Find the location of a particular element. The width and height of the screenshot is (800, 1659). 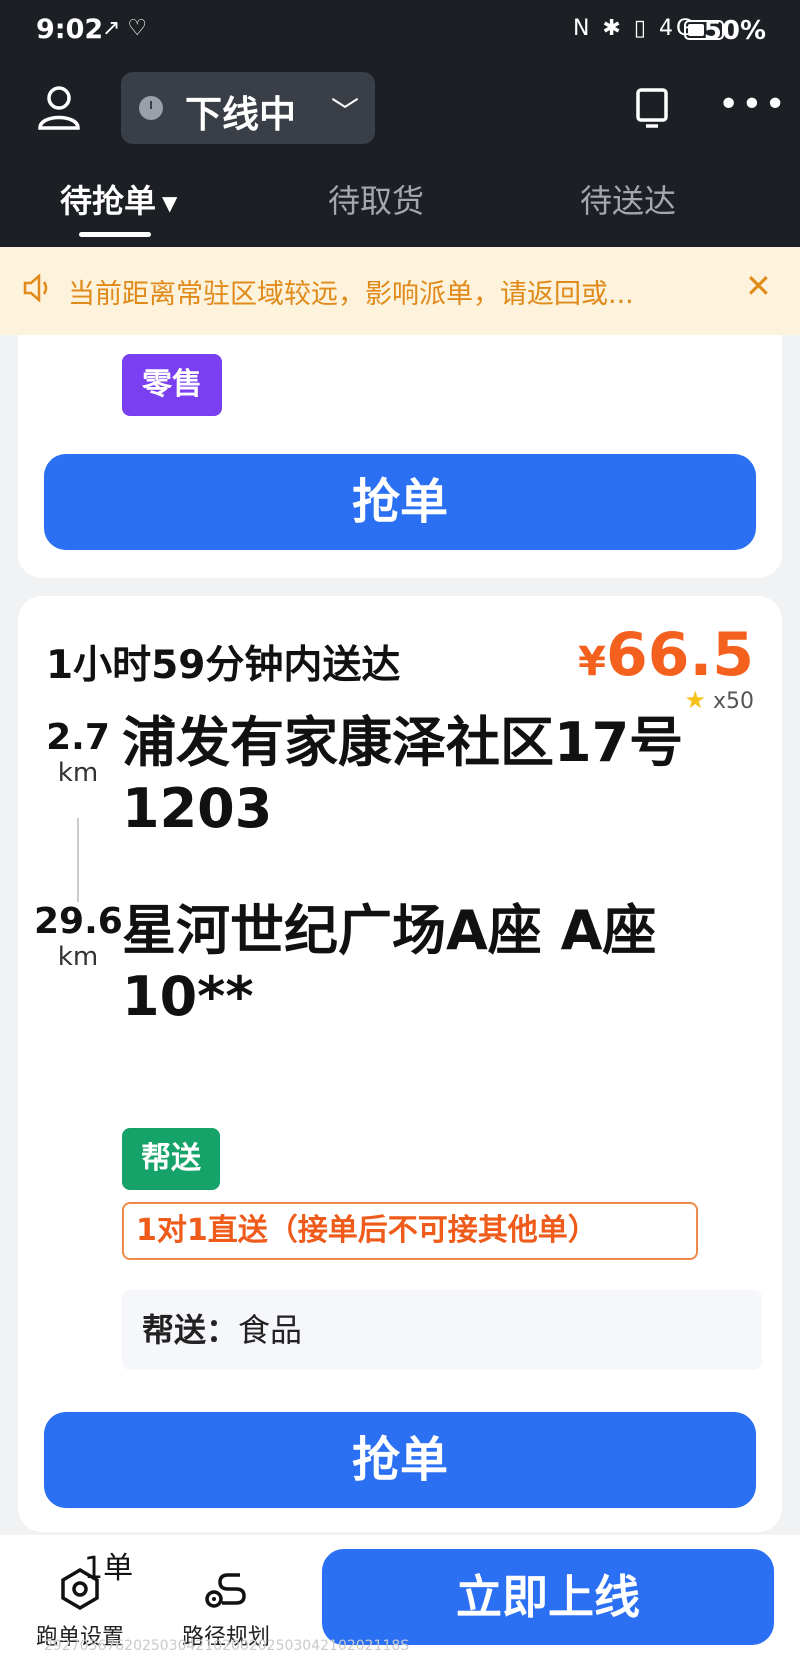

online-status-label: 下线中 is located at coordinates (240, 114).